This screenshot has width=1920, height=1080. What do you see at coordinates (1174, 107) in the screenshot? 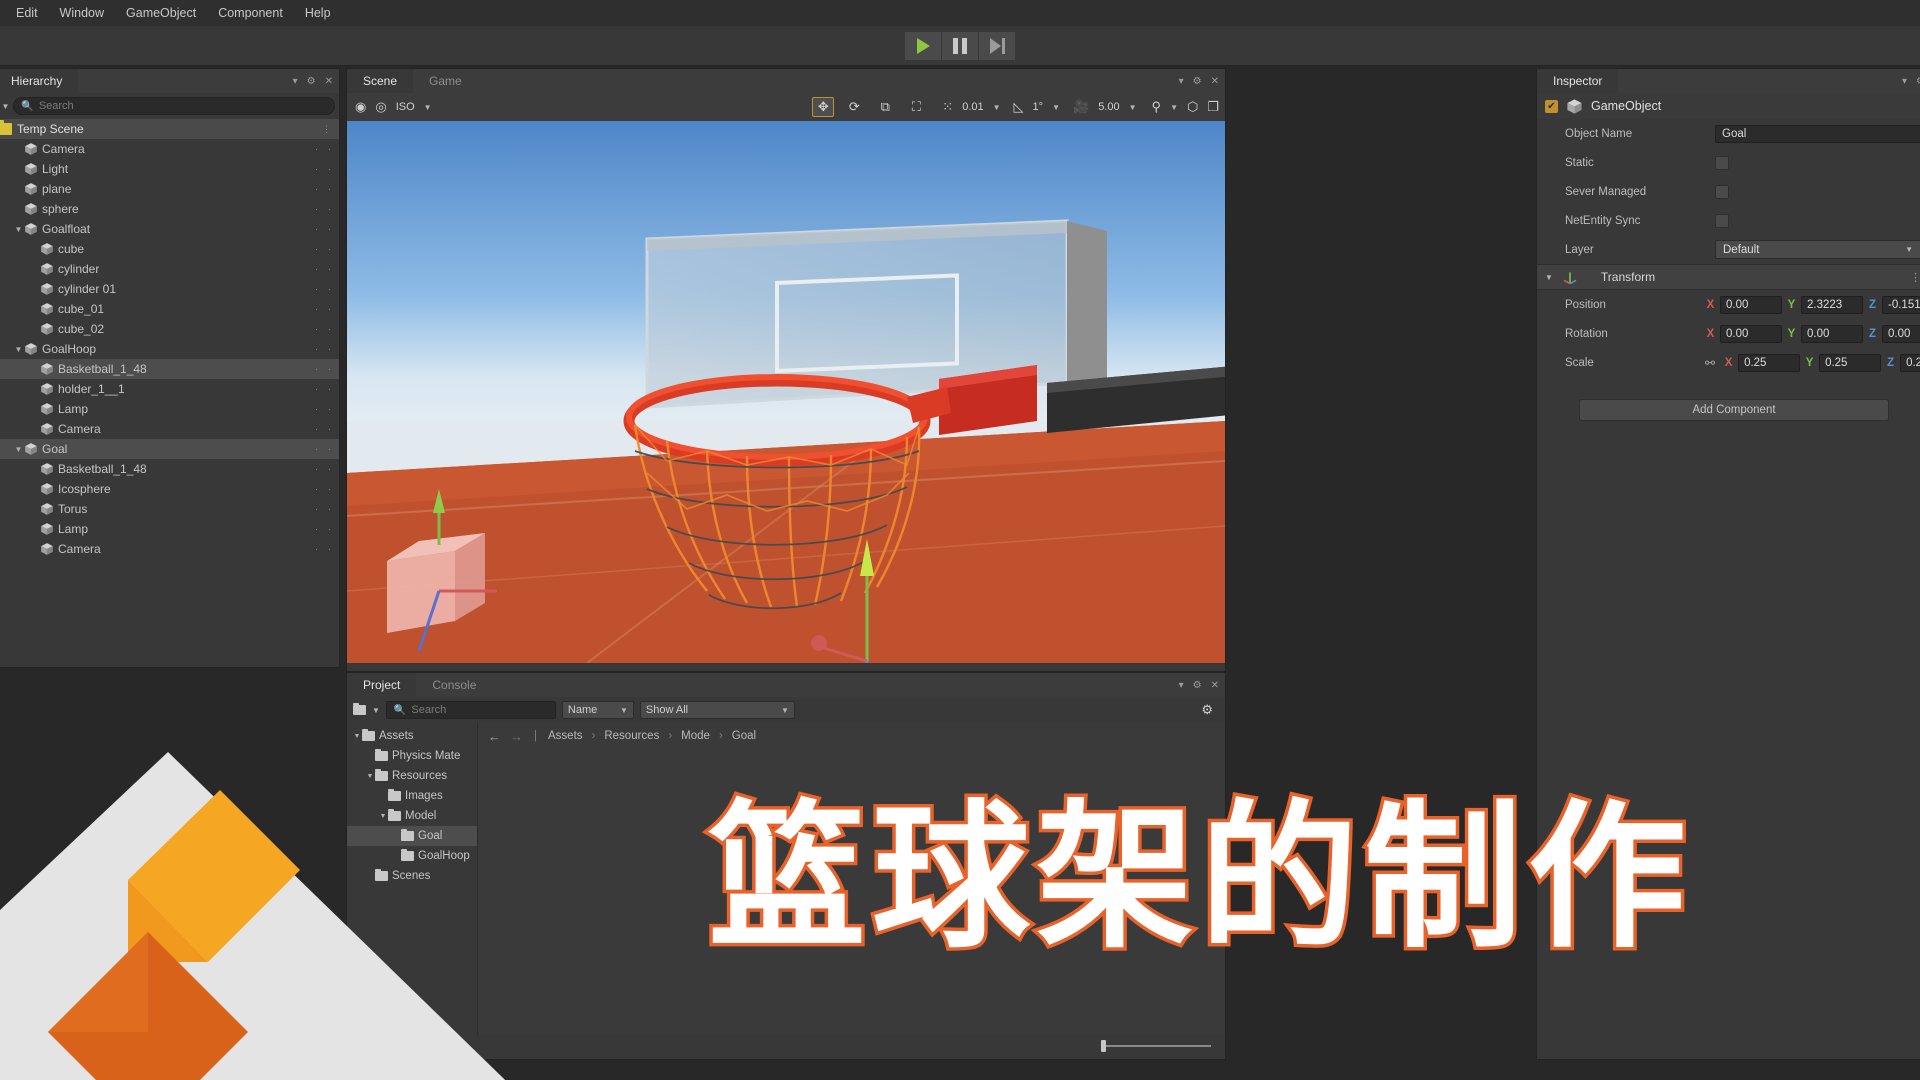
I see `pivot-chevron-down-icon: ▼` at bounding box center [1174, 107].